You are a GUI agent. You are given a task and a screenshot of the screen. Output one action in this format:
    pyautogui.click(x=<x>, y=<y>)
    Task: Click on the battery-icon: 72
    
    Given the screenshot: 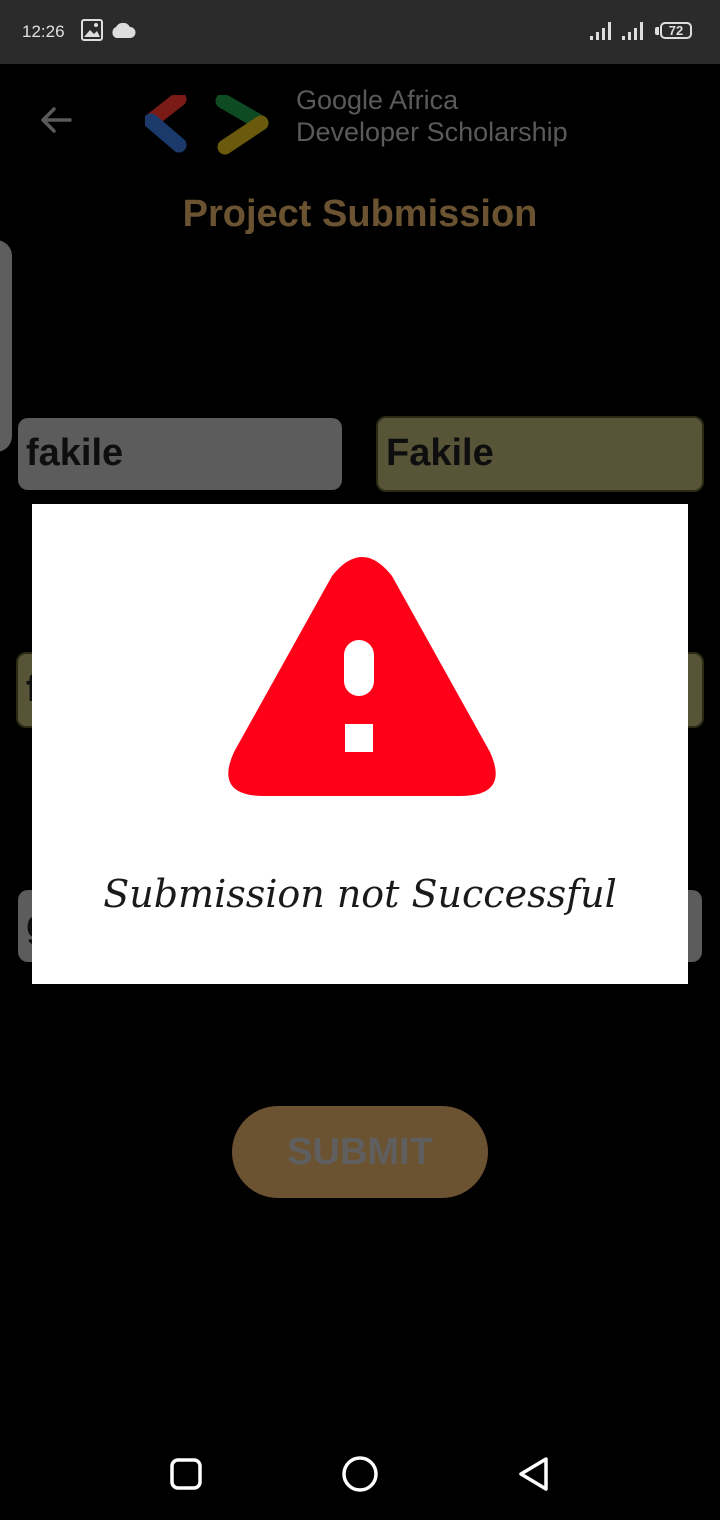 What is the action you would take?
    pyautogui.click(x=676, y=30)
    